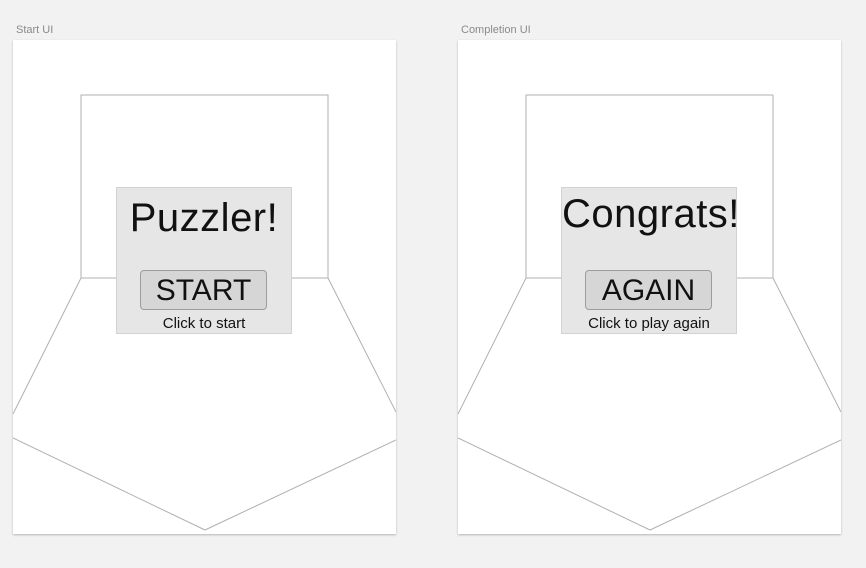 This screenshot has width=866, height=568. I want to click on artboard-title-start: Start UI, so click(35, 30).